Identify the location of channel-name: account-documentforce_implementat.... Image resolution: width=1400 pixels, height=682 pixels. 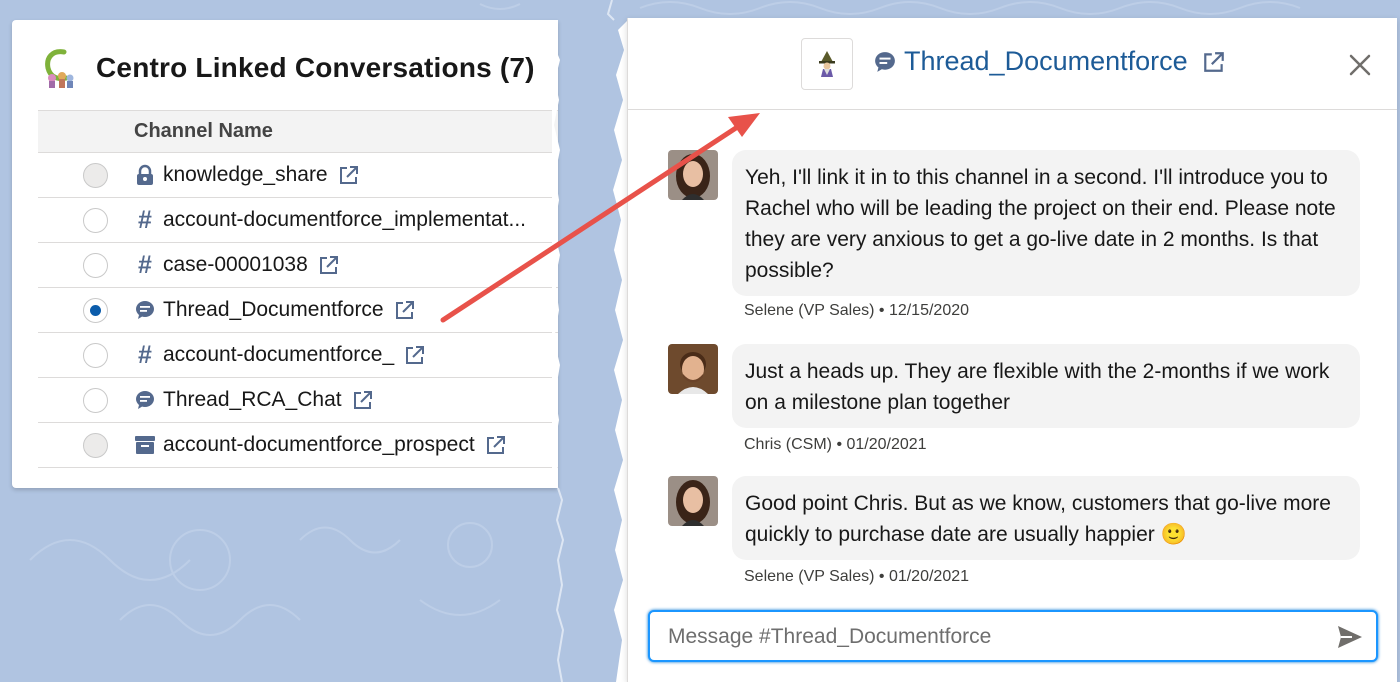
(345, 219).